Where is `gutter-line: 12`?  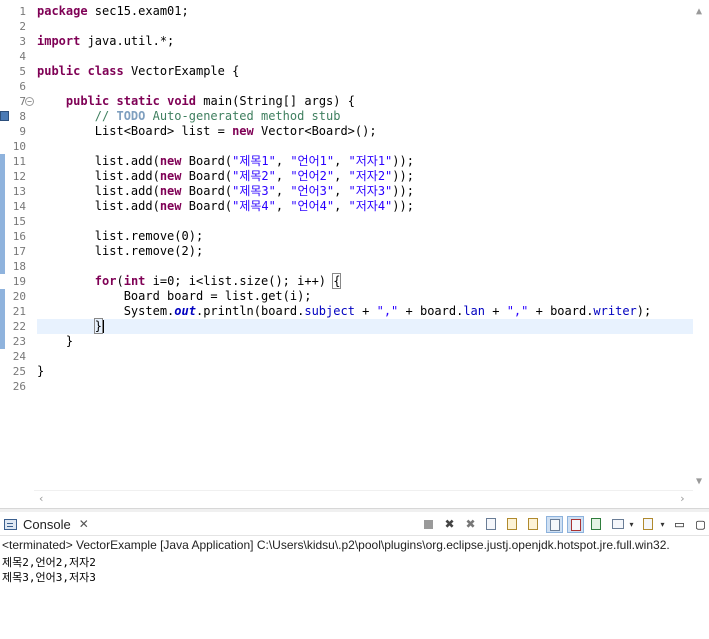 gutter-line: 12 is located at coordinates (17, 176).